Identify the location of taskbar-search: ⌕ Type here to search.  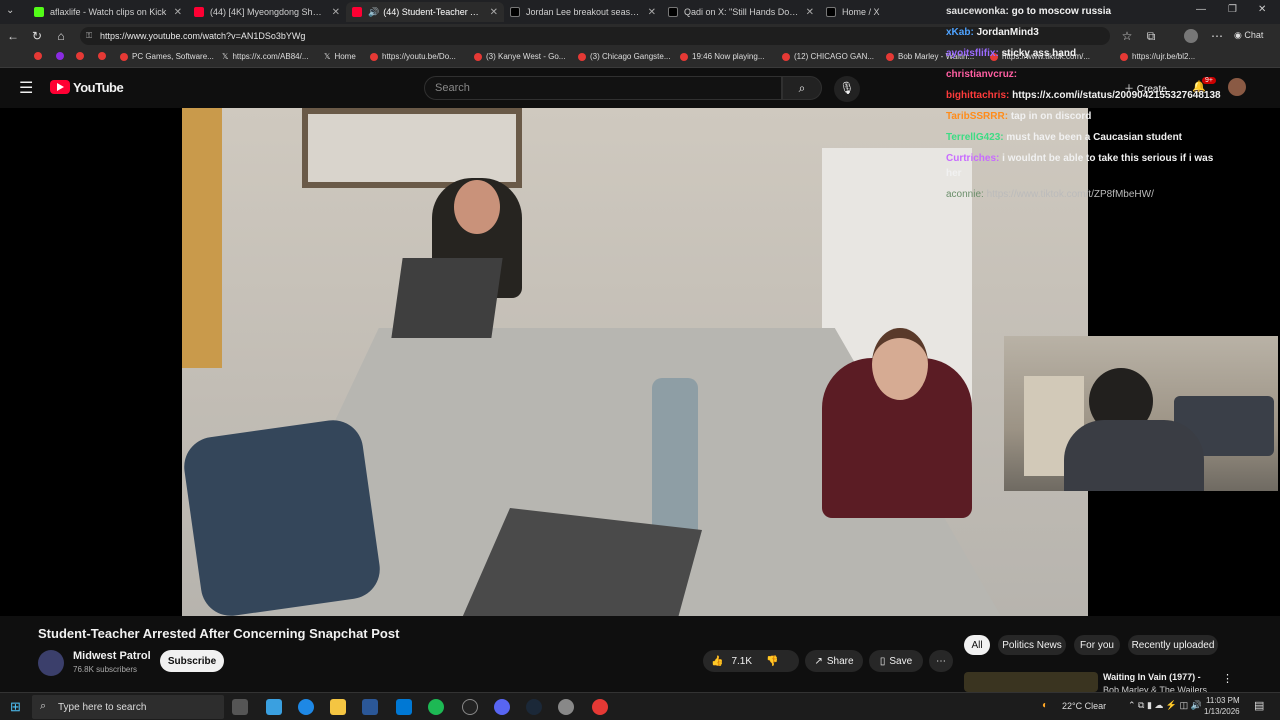
(128, 707).